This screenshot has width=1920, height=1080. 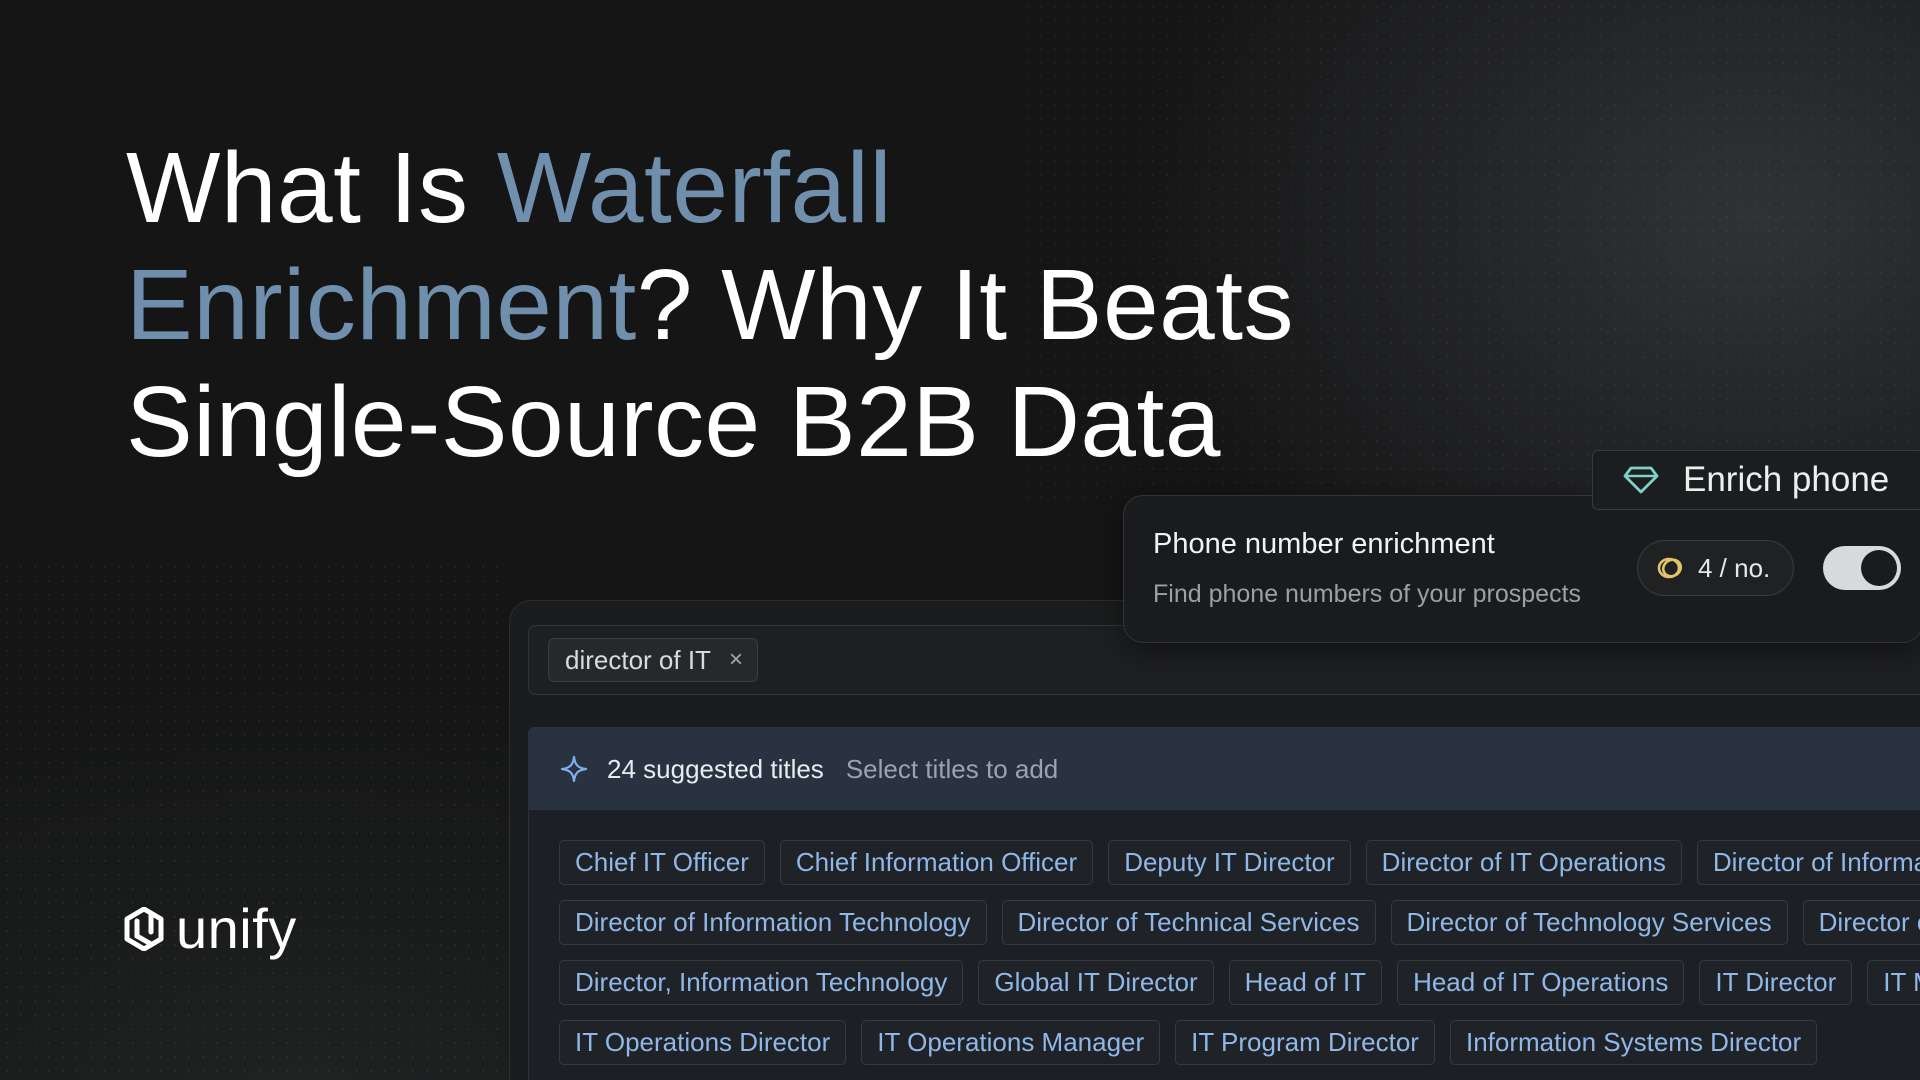 What do you see at coordinates (736, 660) in the screenshot?
I see `close-icon: ×` at bounding box center [736, 660].